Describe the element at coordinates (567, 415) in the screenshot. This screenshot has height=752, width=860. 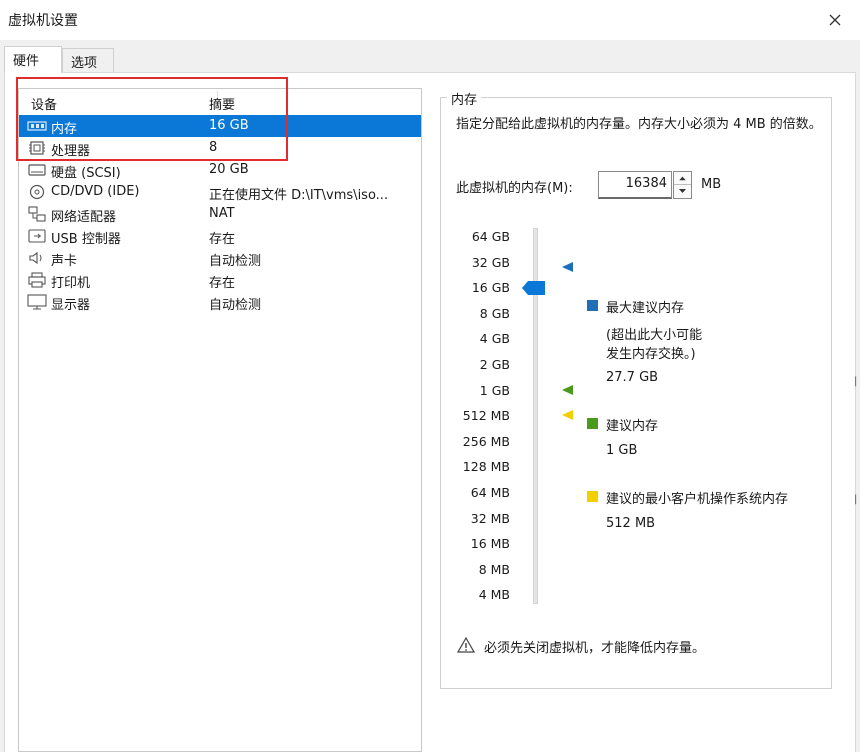
I see `min-guest-marker` at that location.